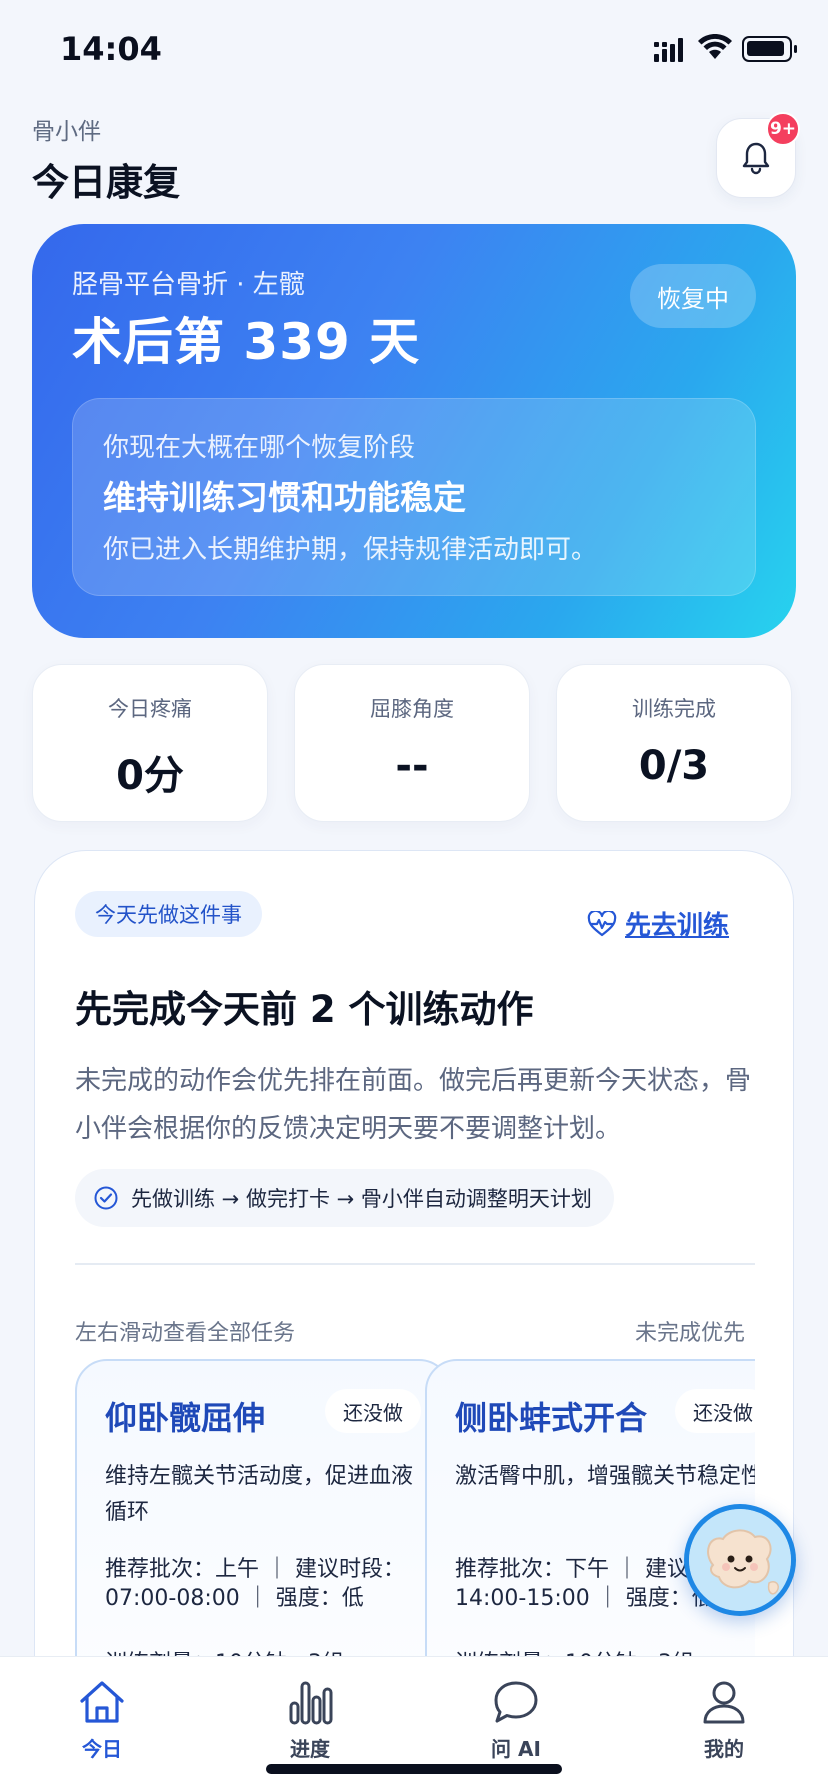 The image size is (828, 1792). Describe the element at coordinates (106, 1198) in the screenshot. I see `check-circle-icon` at that location.